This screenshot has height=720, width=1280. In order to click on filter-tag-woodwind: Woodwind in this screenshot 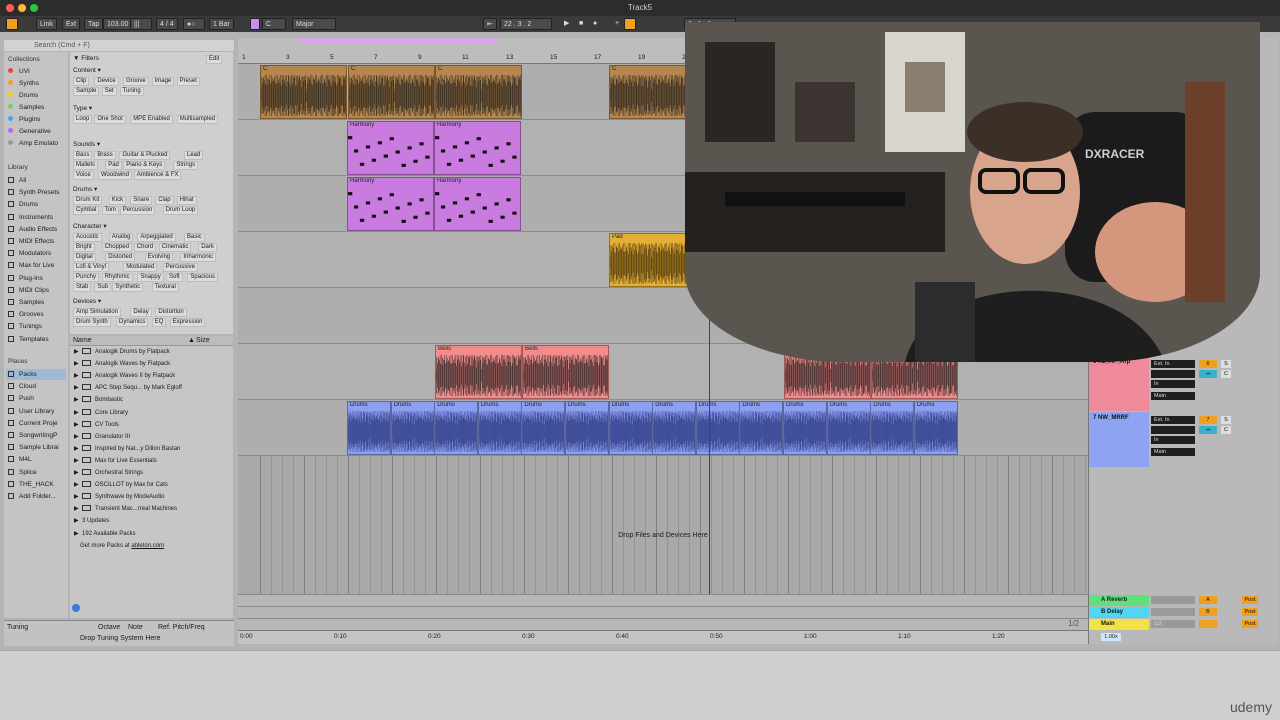, I will do `click(115, 175)`.